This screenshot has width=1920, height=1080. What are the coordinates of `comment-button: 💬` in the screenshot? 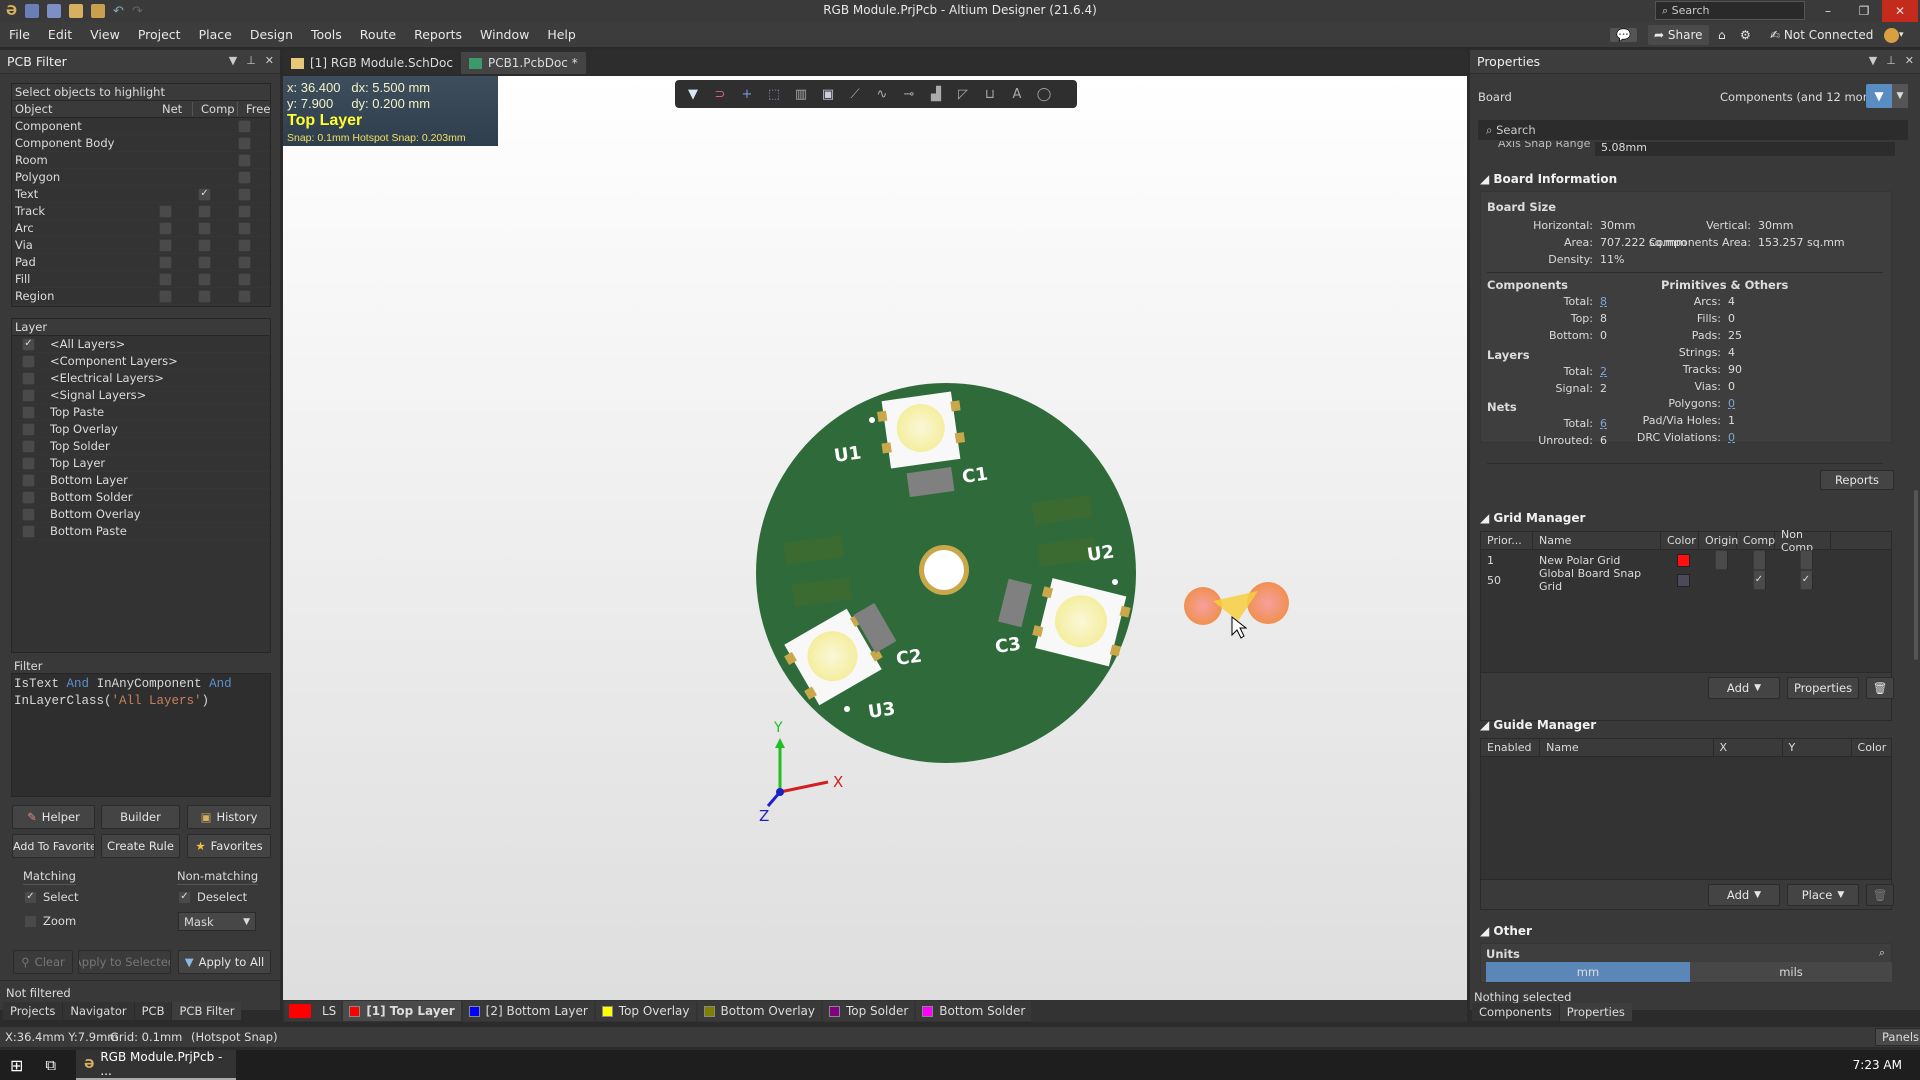 It's located at (1623, 35).